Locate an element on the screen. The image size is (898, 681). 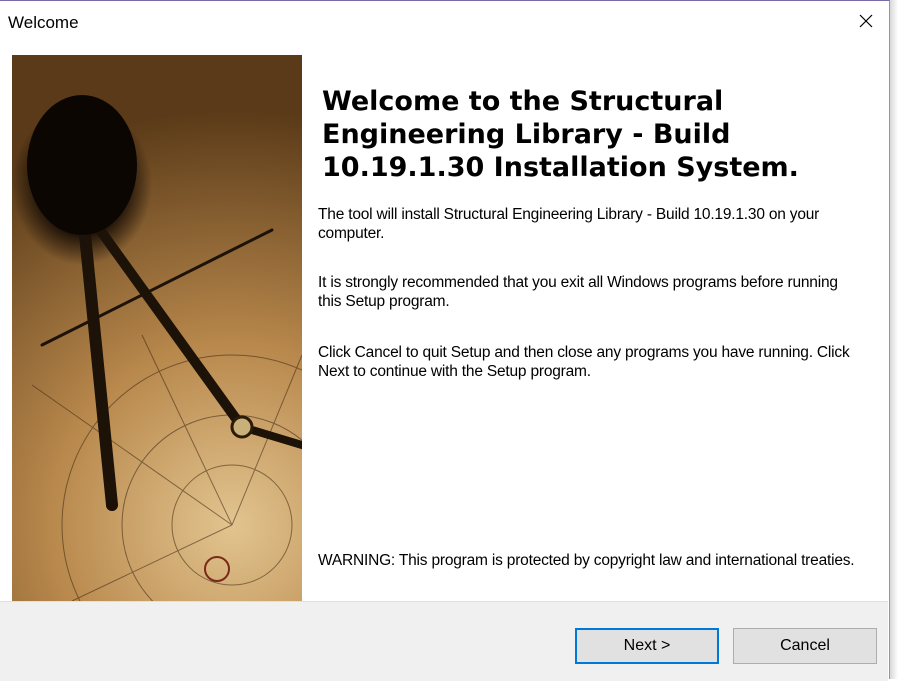
title-bar: Welcome is located at coordinates (444, 21).